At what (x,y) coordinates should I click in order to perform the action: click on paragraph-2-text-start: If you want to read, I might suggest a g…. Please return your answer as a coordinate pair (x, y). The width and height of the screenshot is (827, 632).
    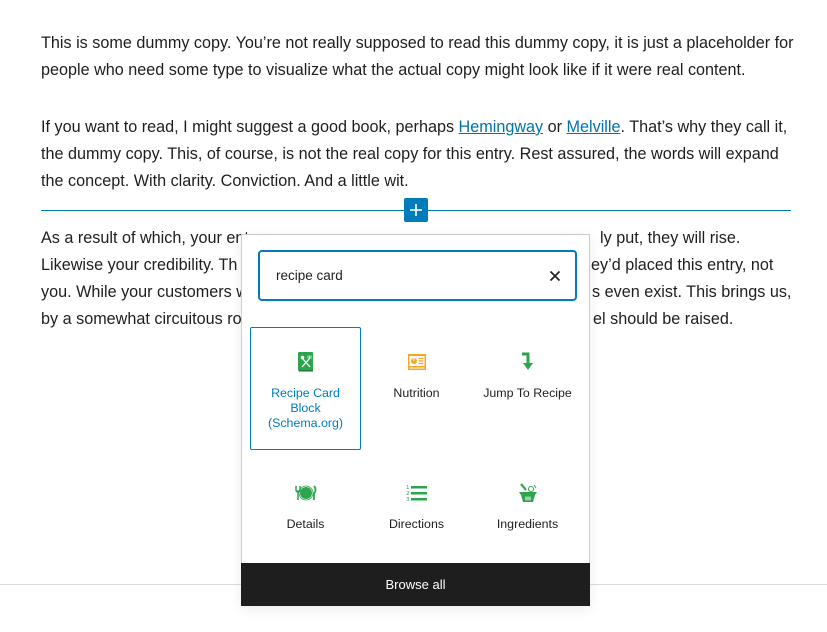
    Looking at the image, I should click on (250, 127).